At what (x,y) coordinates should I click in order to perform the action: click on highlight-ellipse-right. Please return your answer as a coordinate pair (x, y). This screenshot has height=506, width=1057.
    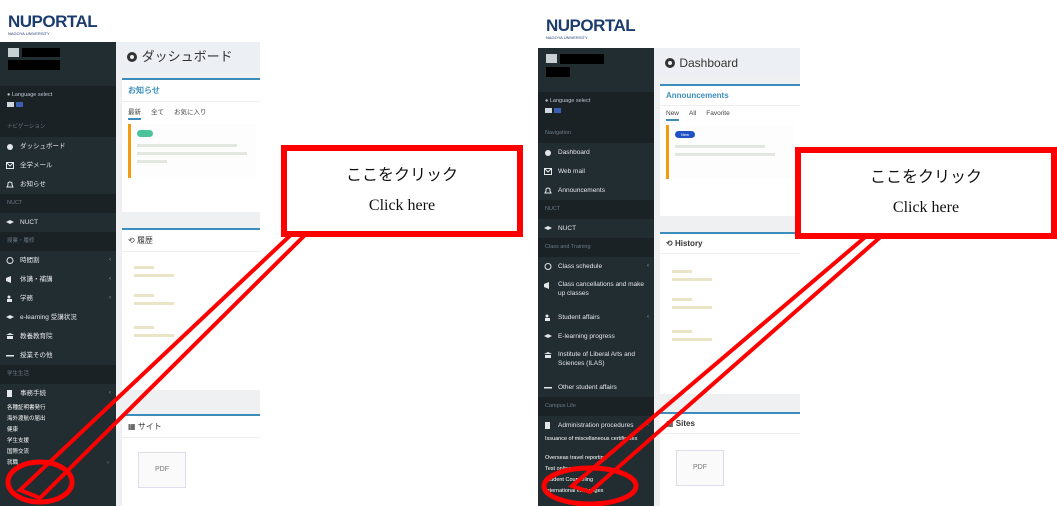
    Looking at the image, I should click on (590, 485).